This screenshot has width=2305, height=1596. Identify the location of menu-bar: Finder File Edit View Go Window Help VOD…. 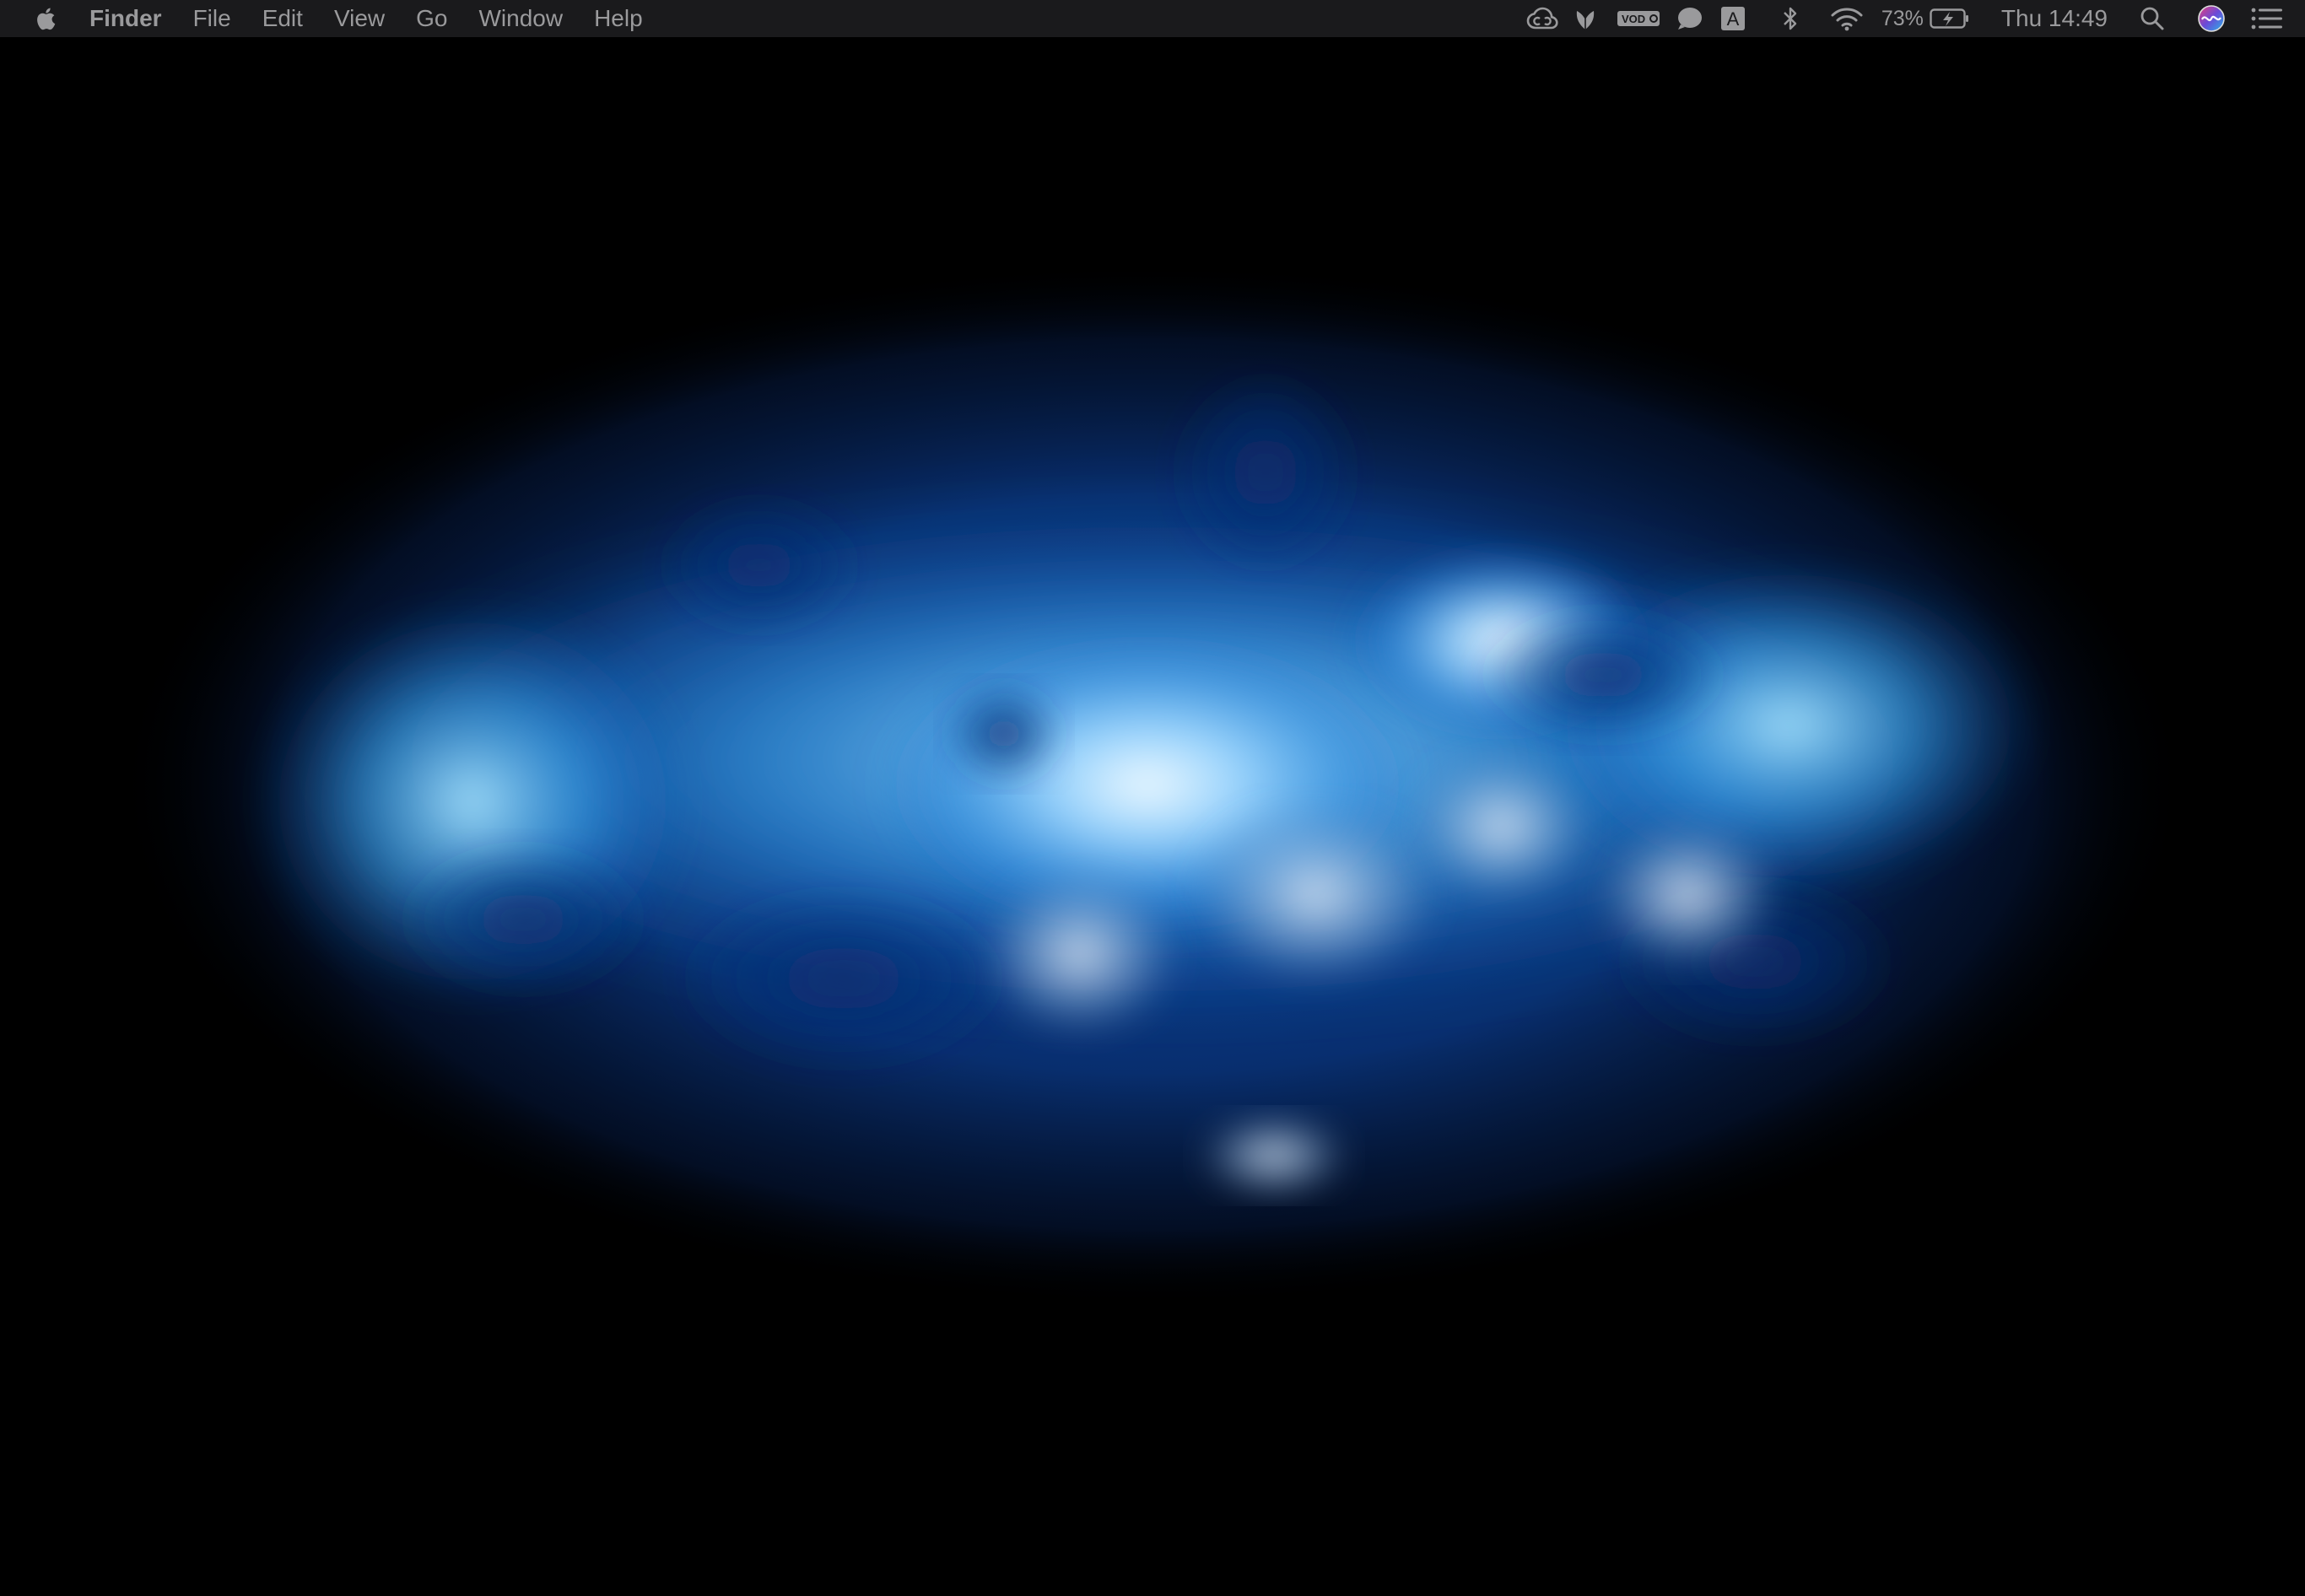
(1152, 18).